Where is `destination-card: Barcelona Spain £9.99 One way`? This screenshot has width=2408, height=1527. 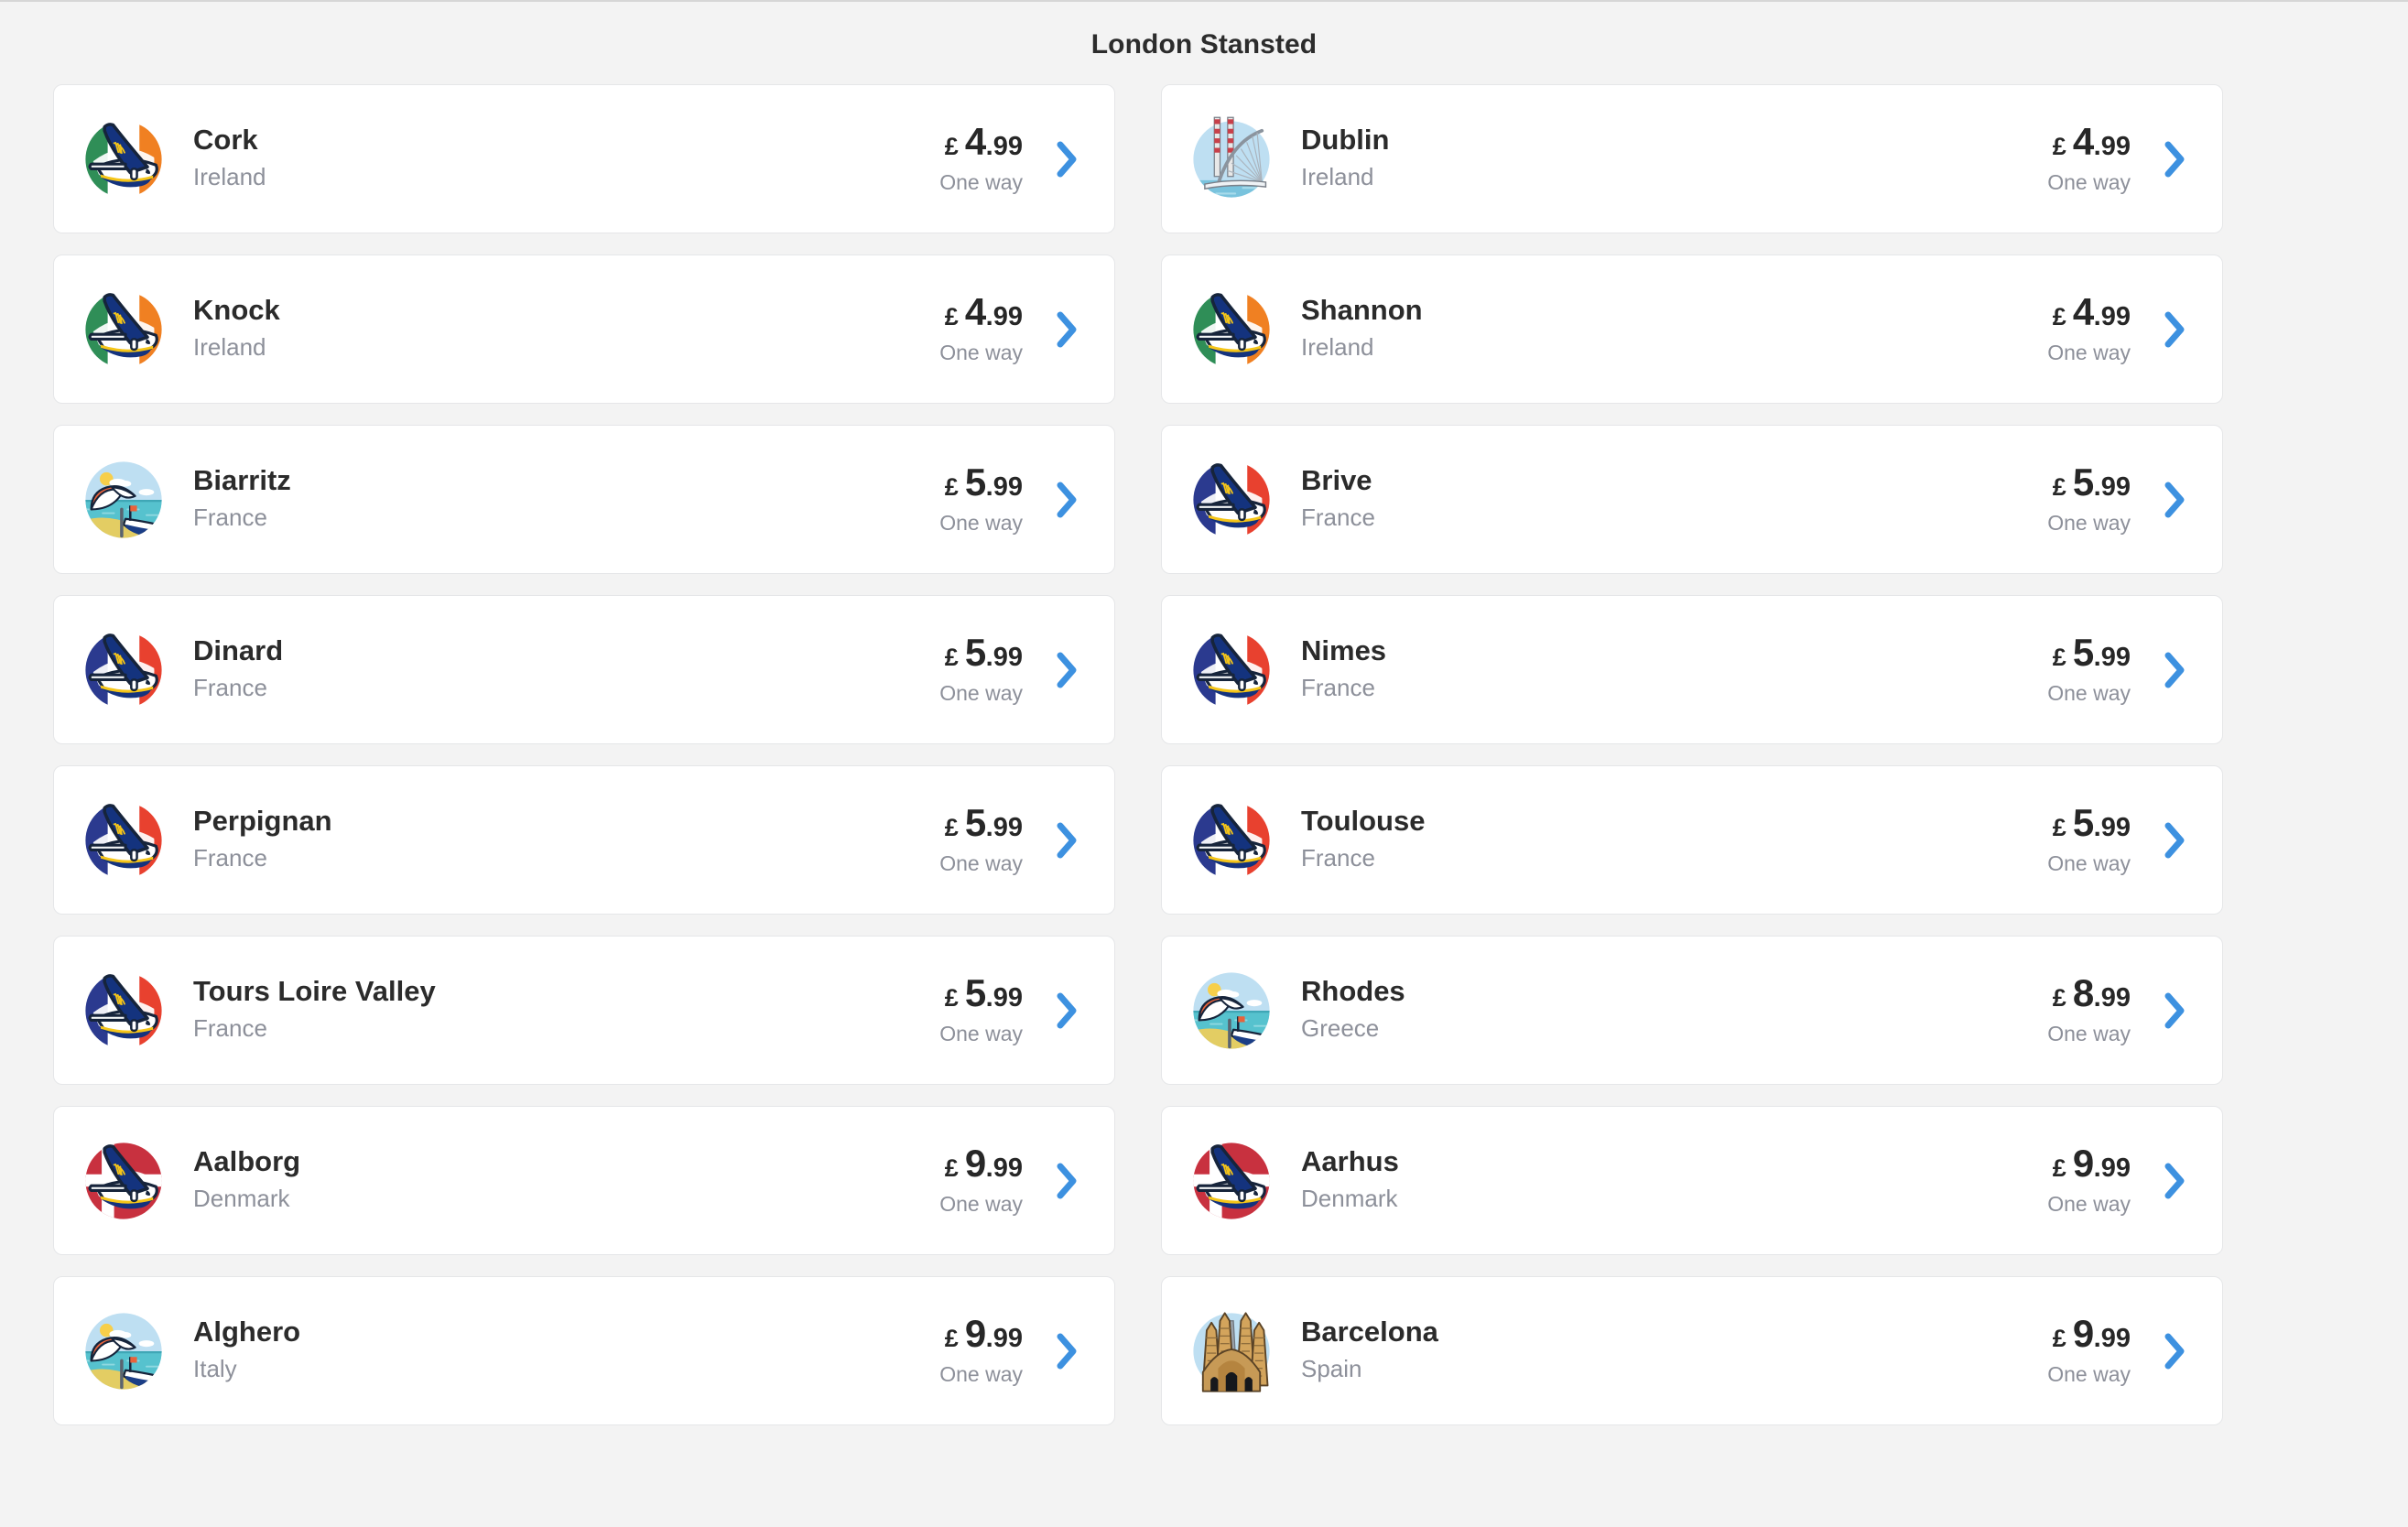 destination-card: Barcelona Spain £9.99 One way is located at coordinates (1692, 1350).